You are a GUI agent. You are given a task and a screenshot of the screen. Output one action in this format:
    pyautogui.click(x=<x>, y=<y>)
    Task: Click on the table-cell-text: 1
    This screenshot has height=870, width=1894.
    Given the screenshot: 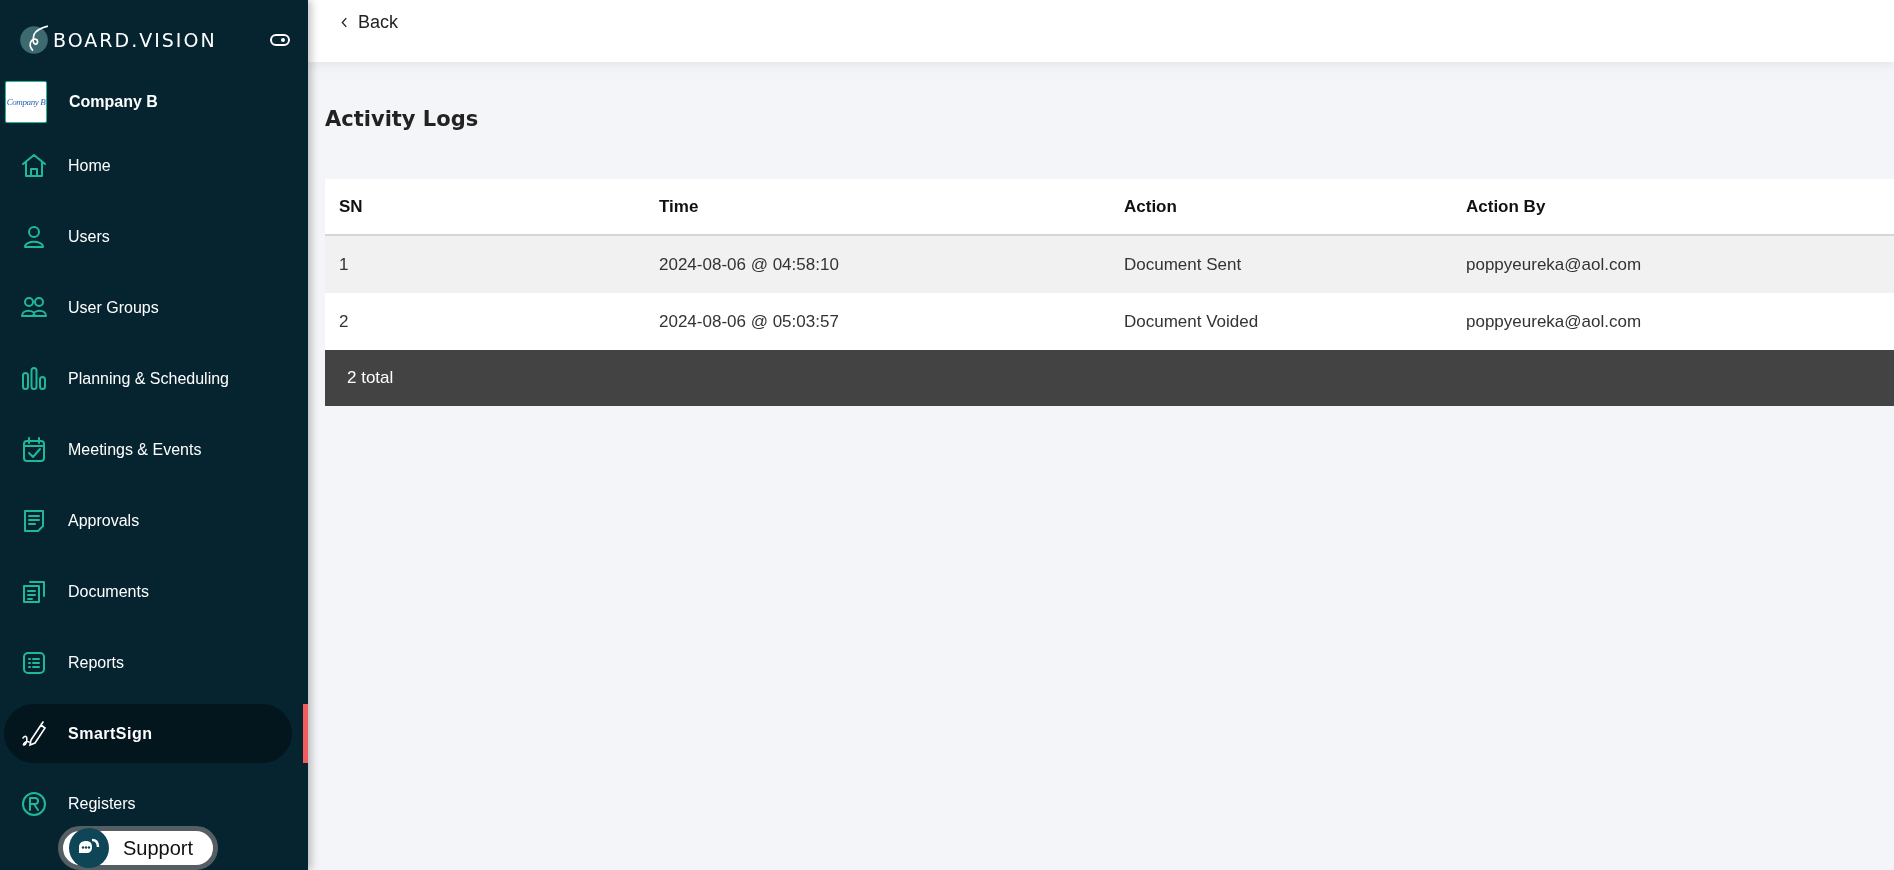 What is the action you would take?
    pyautogui.click(x=344, y=264)
    